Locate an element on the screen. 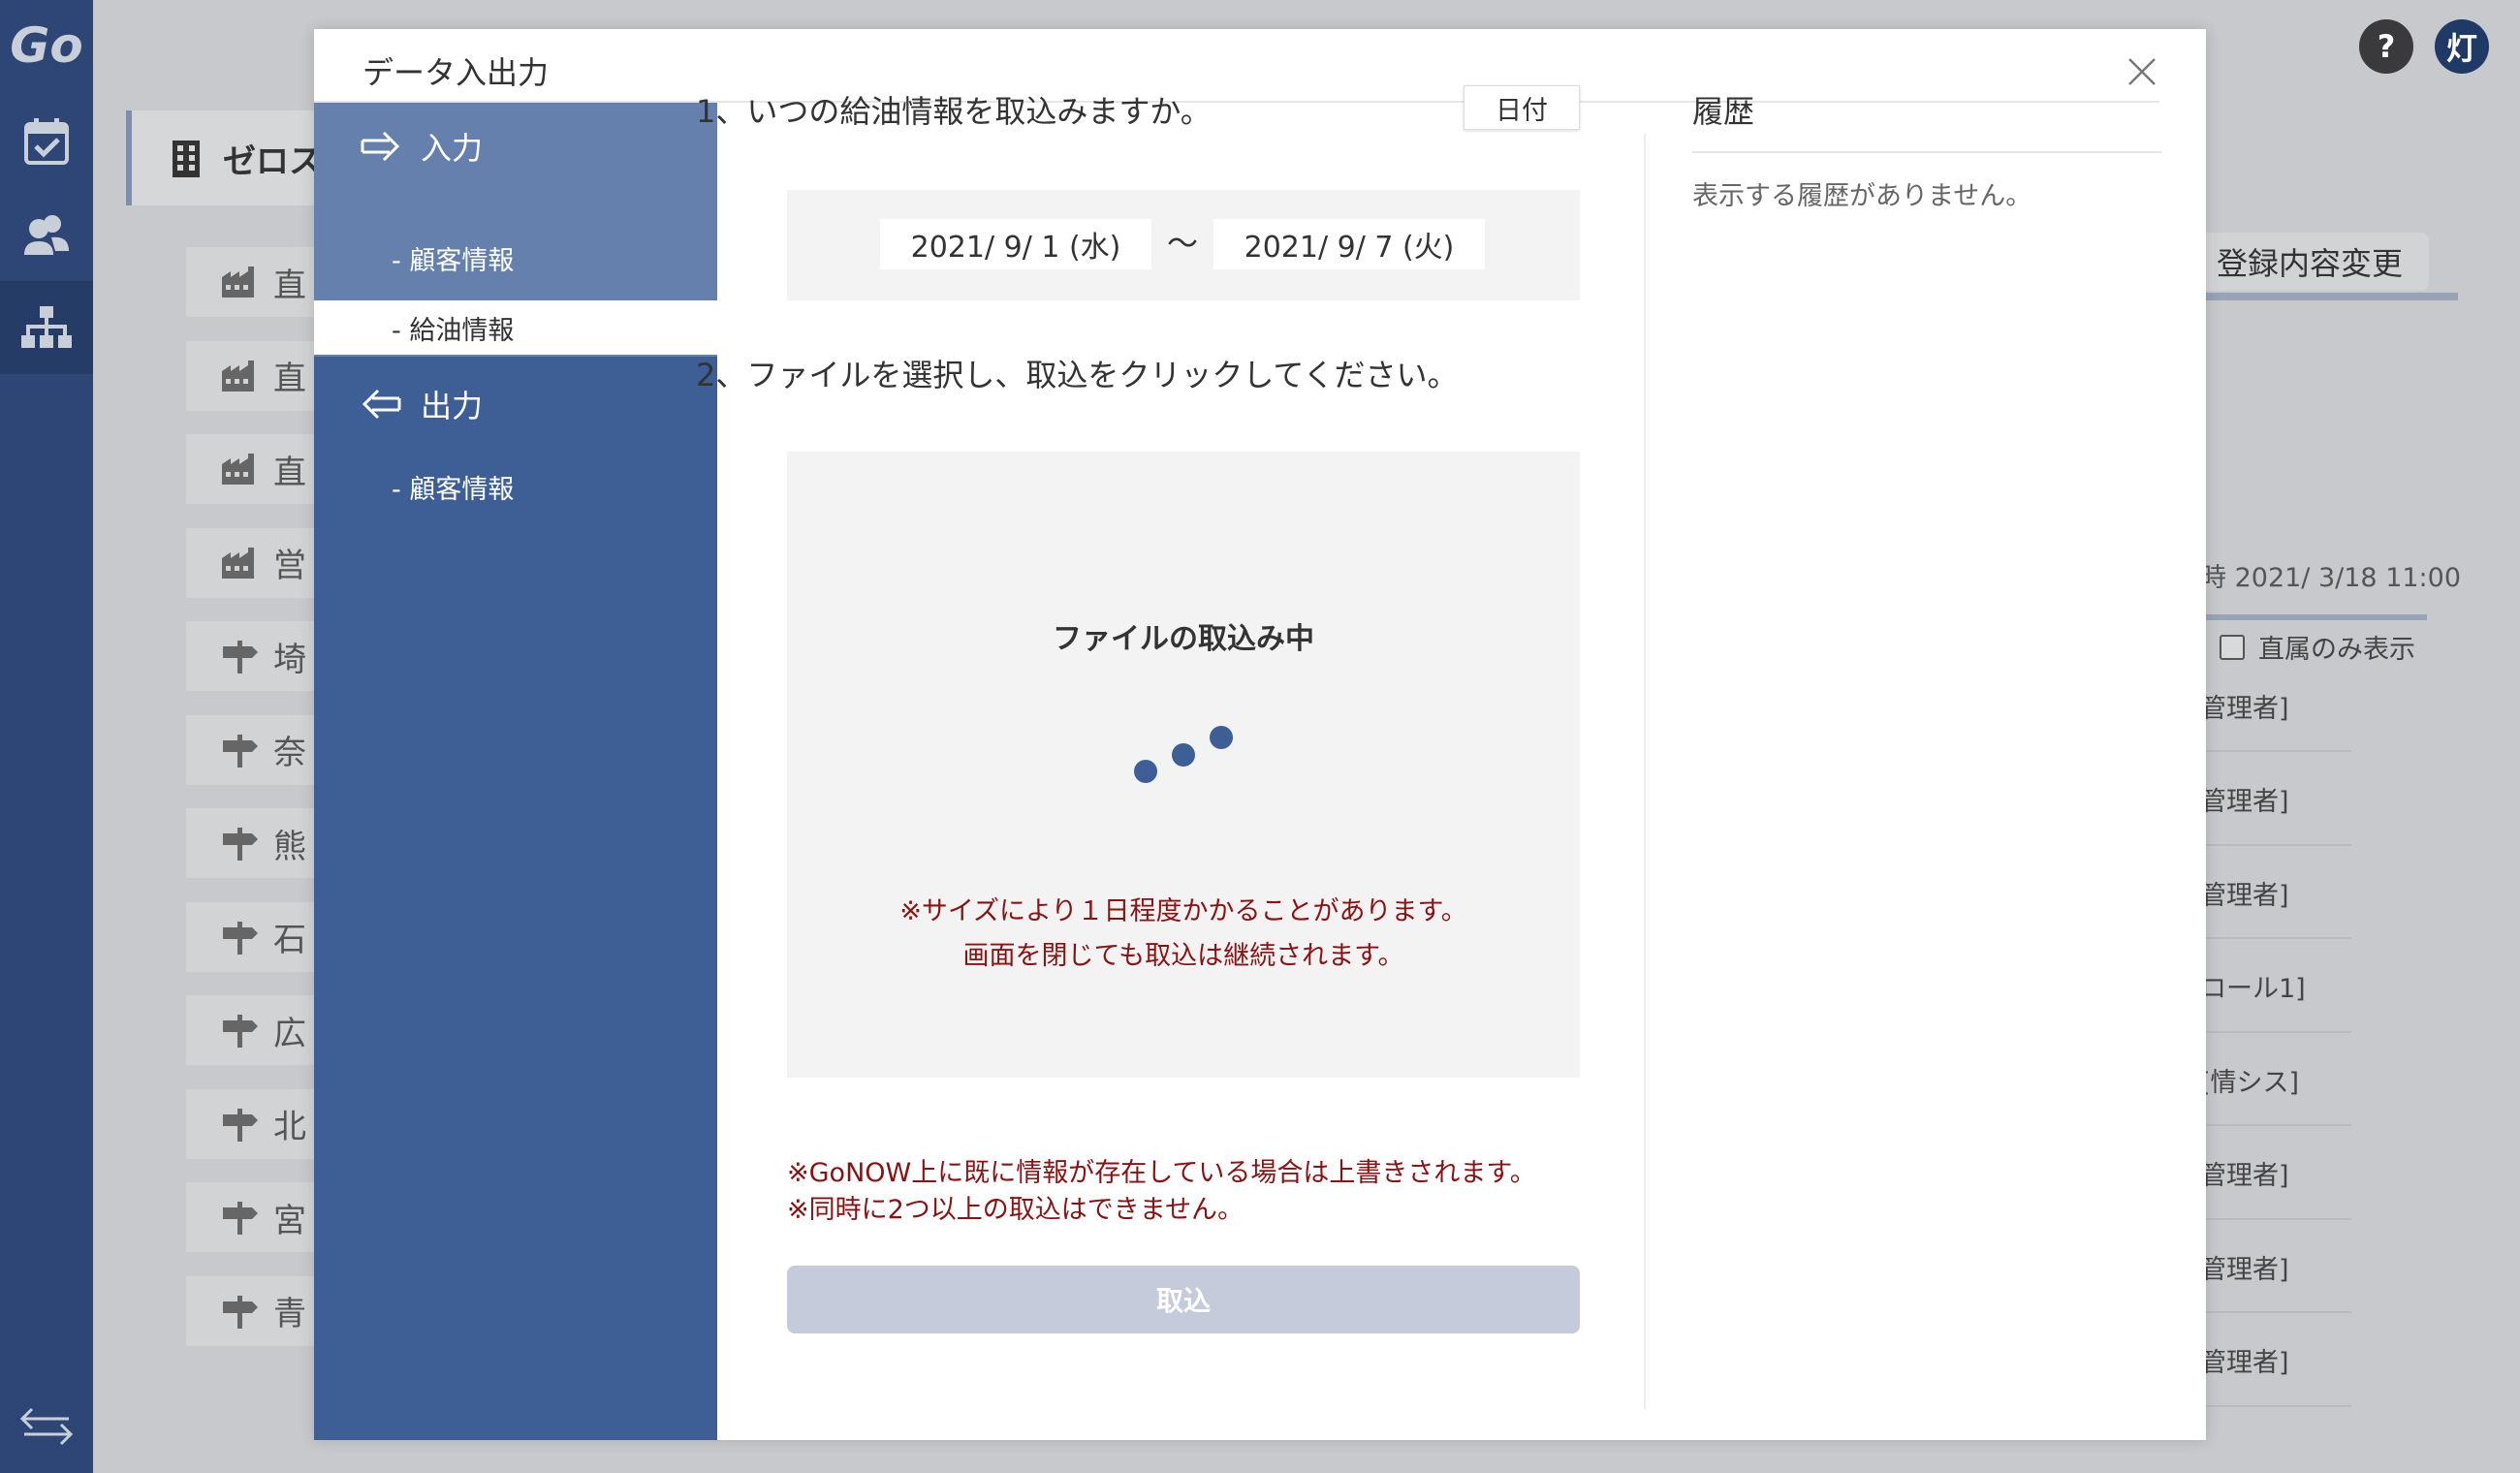 This screenshot has height=1473, width=2520. import-button: 取込 is located at coordinates (1183, 1299).